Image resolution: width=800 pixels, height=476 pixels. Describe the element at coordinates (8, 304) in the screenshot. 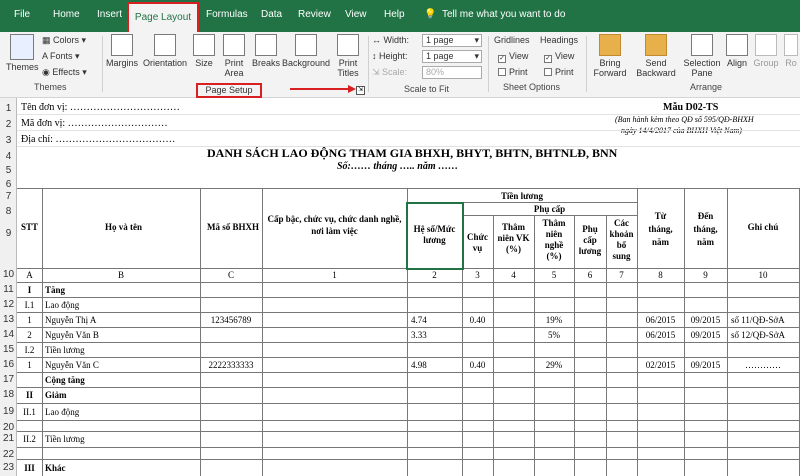

I see `row-number: 12` at that location.